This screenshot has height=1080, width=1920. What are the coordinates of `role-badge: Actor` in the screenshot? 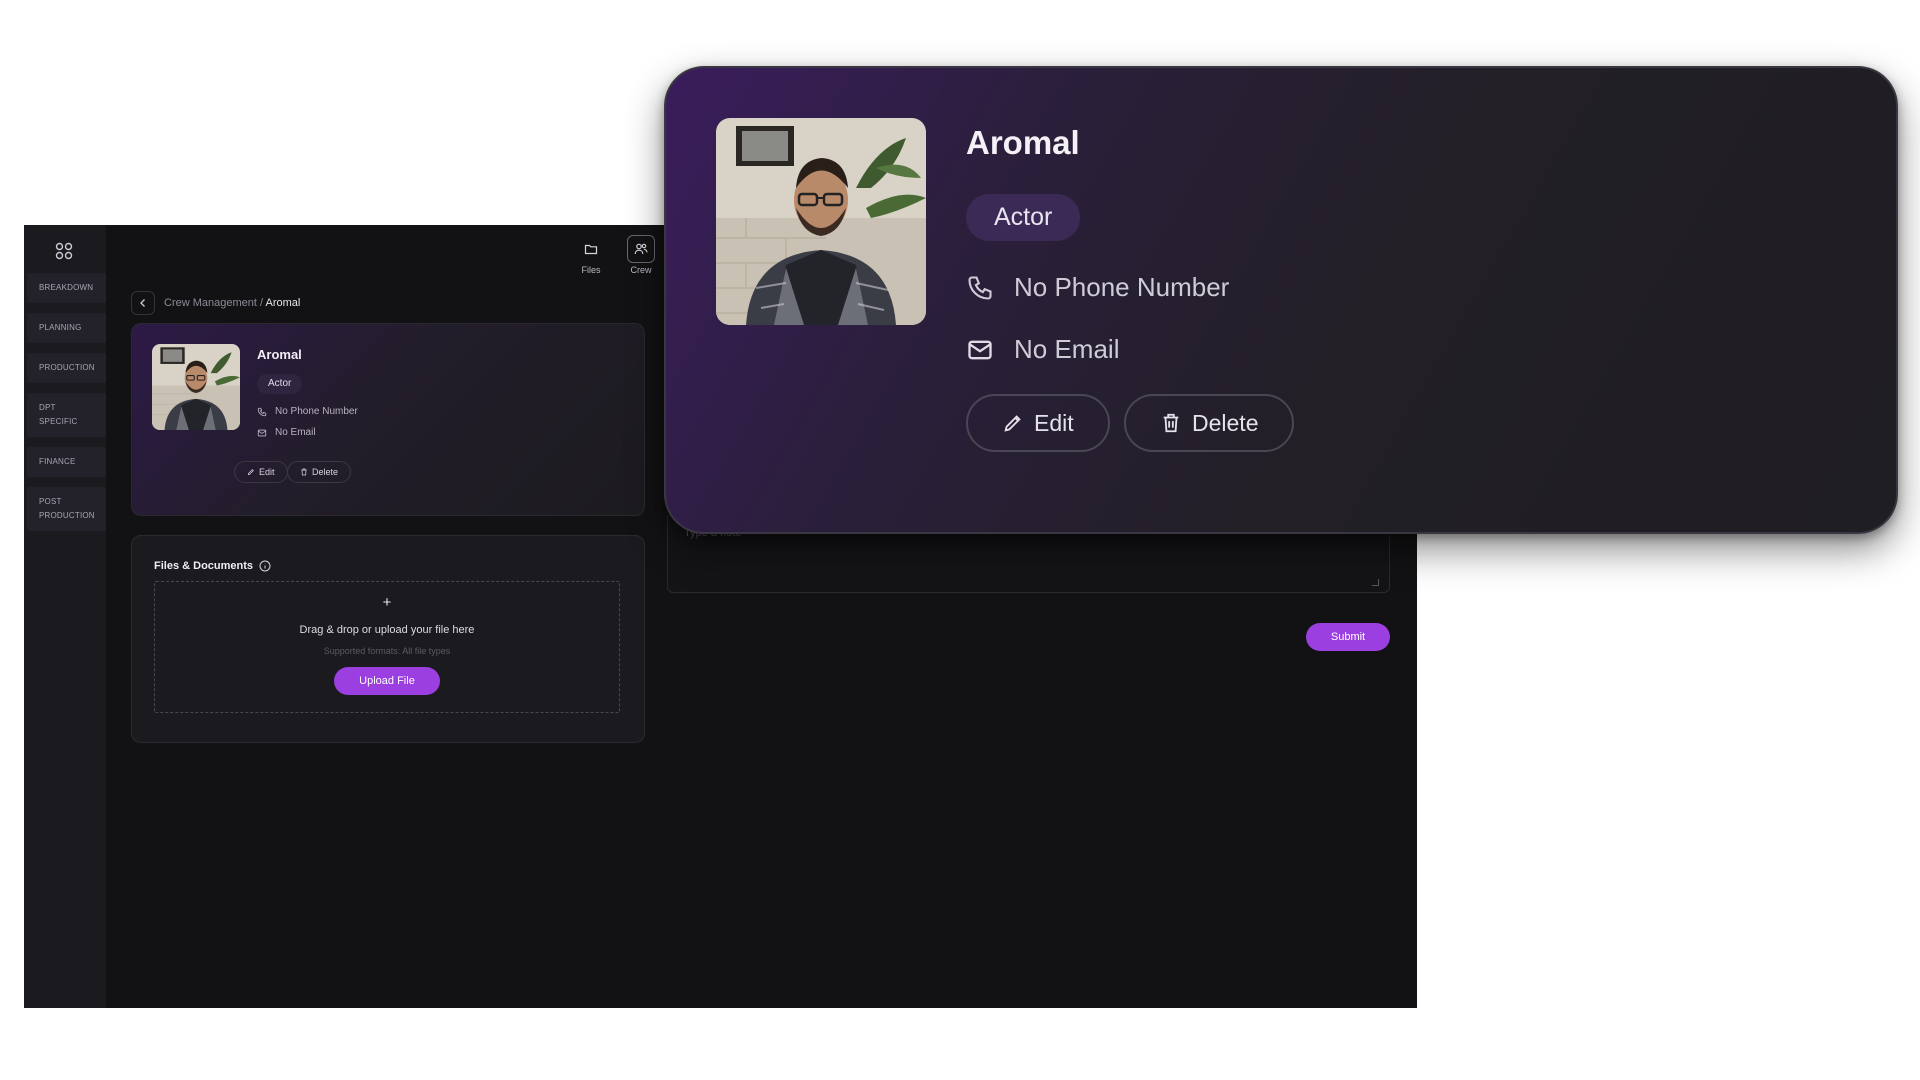 It's located at (280, 384).